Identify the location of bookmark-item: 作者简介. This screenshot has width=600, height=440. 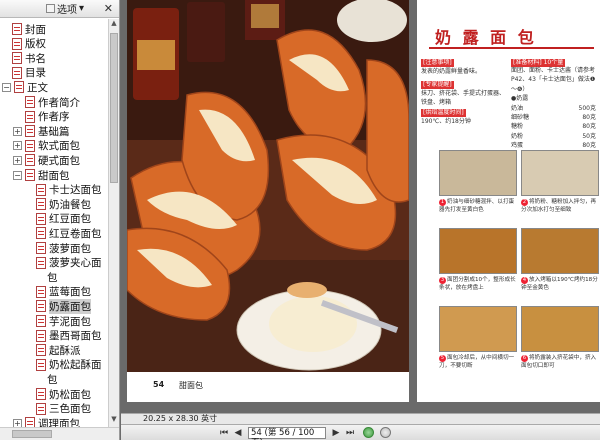
(52, 102).